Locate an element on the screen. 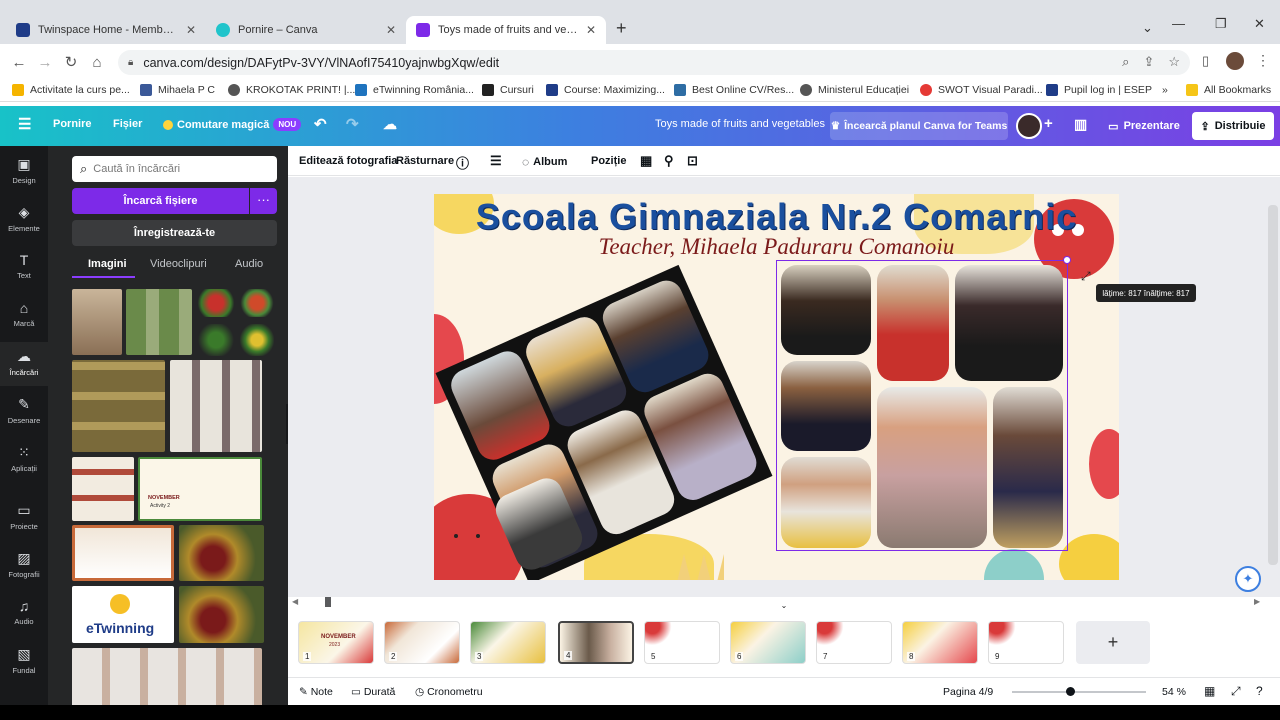 This screenshot has width=1280, height=720. page-thumbnail: NOVEMBER 2023 1 is located at coordinates (336, 642).